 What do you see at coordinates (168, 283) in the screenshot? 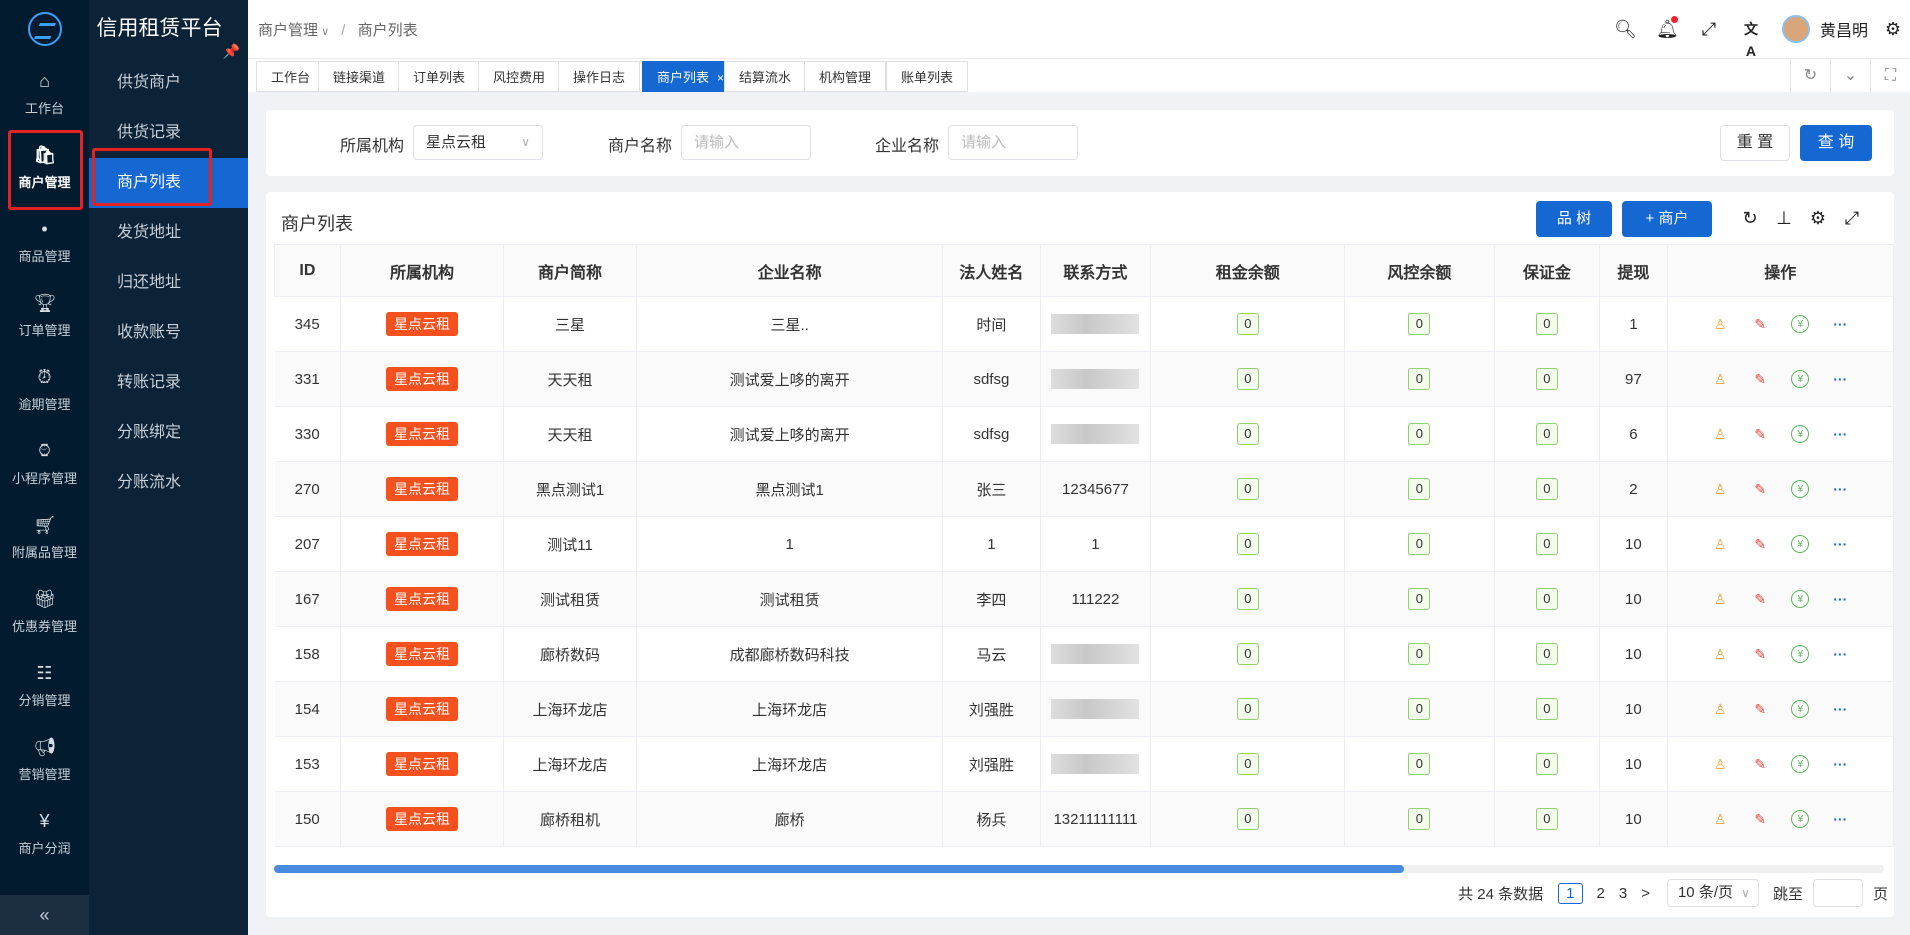
I see `sidebar-item: 归还地址` at bounding box center [168, 283].